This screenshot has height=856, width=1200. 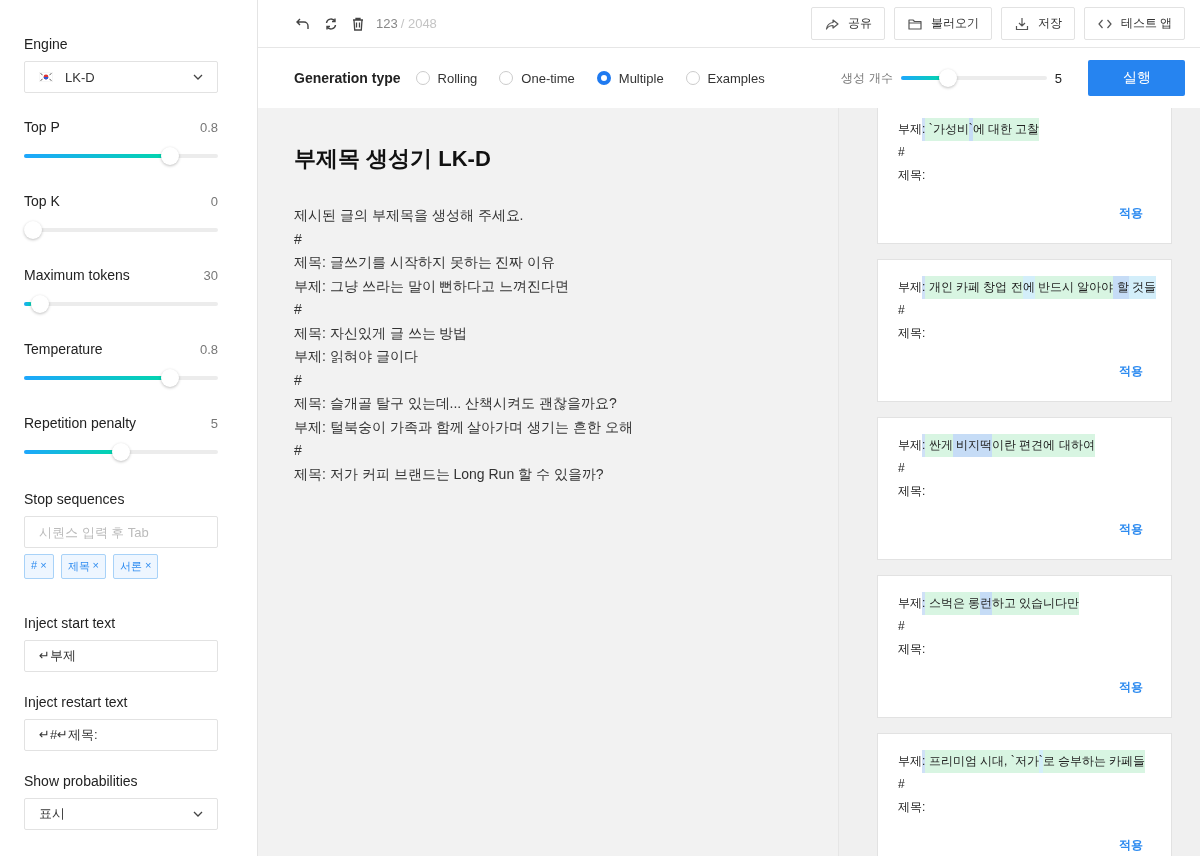 I want to click on token-highlight: 싼게, so click(x=939, y=445).